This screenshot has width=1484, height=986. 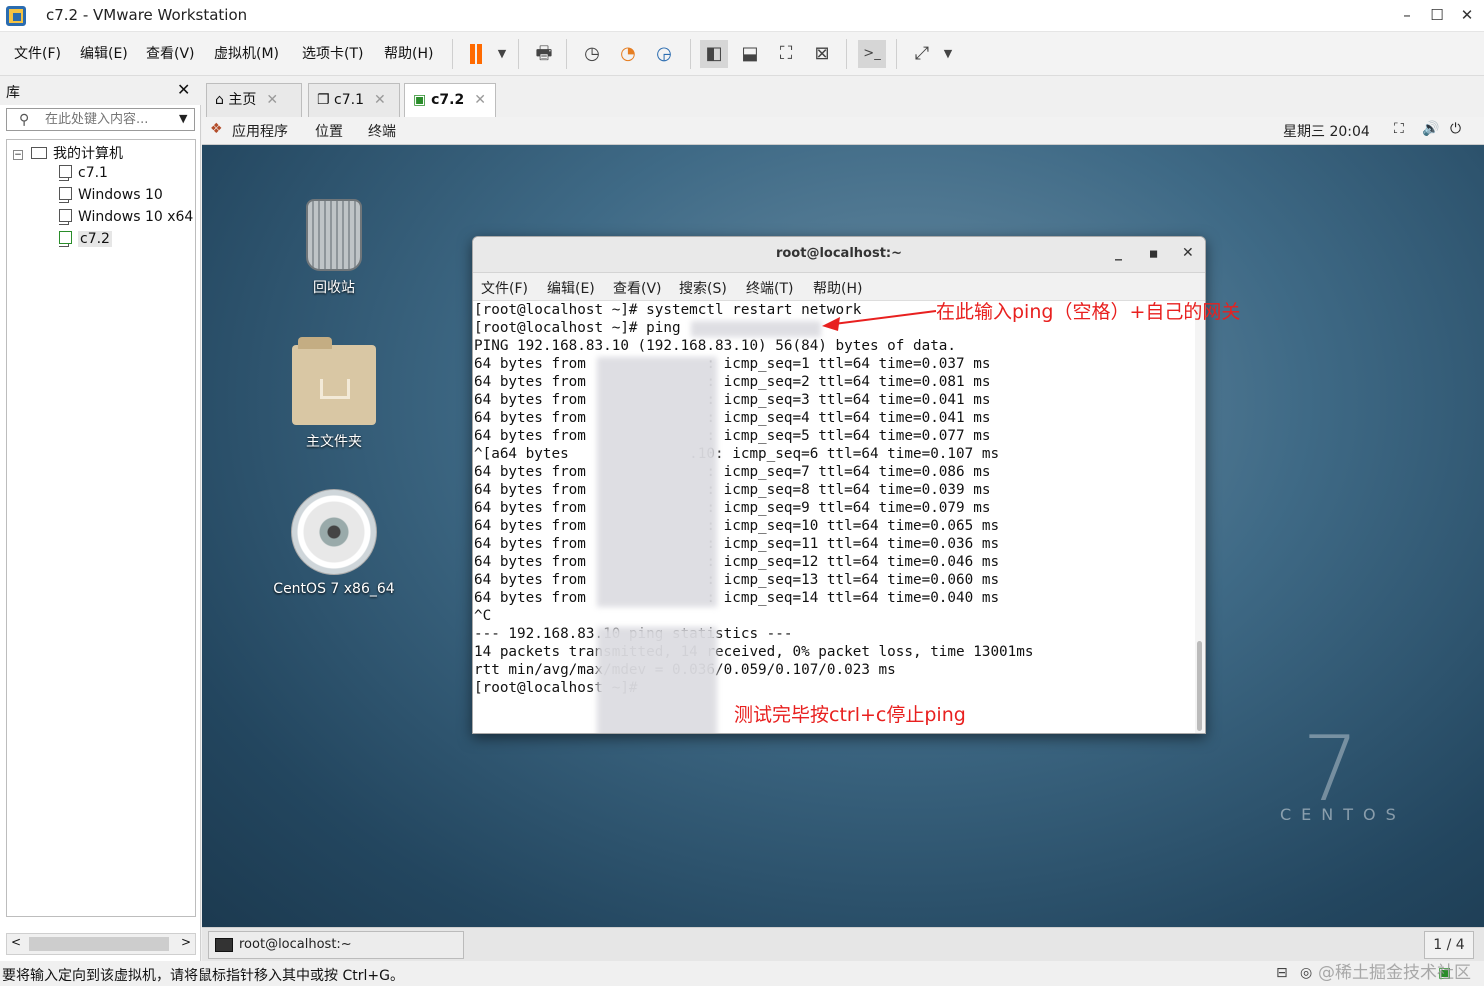 What do you see at coordinates (85, 242) in the screenshot?
I see `tree-item-c72: c7.2` at bounding box center [85, 242].